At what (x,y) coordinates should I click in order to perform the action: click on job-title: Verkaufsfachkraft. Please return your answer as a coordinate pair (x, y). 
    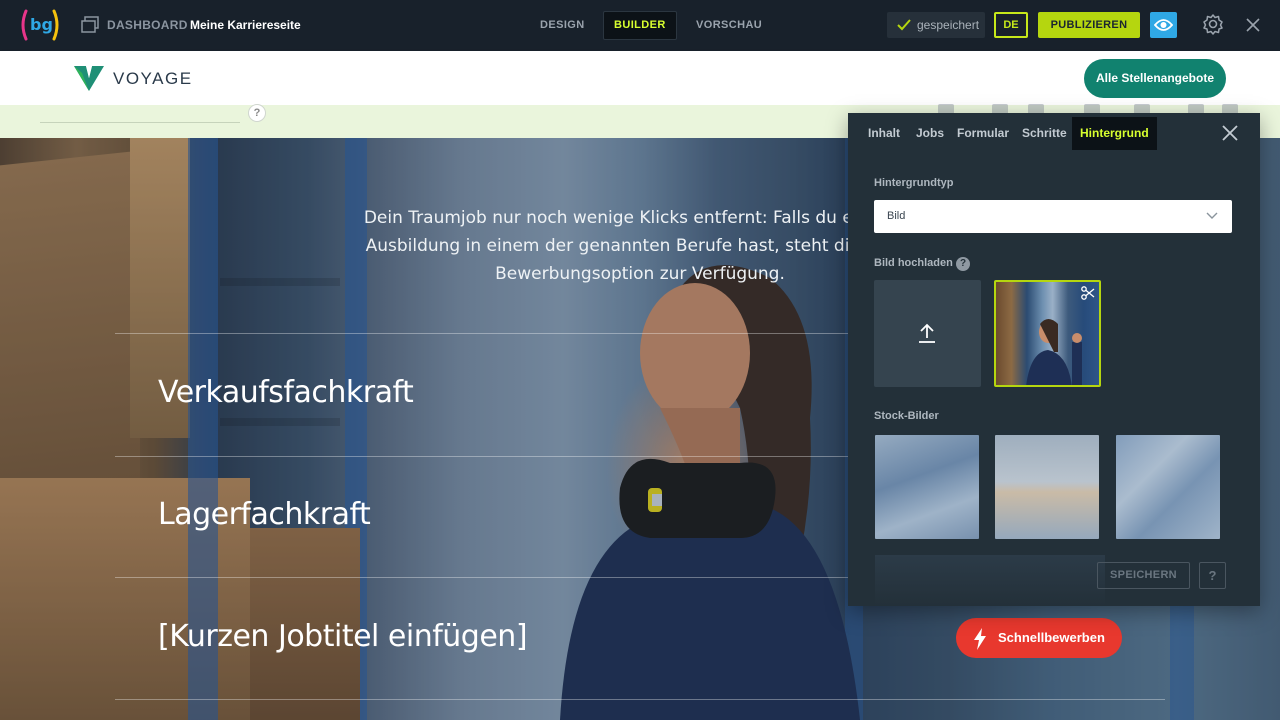
    Looking at the image, I should click on (286, 392).